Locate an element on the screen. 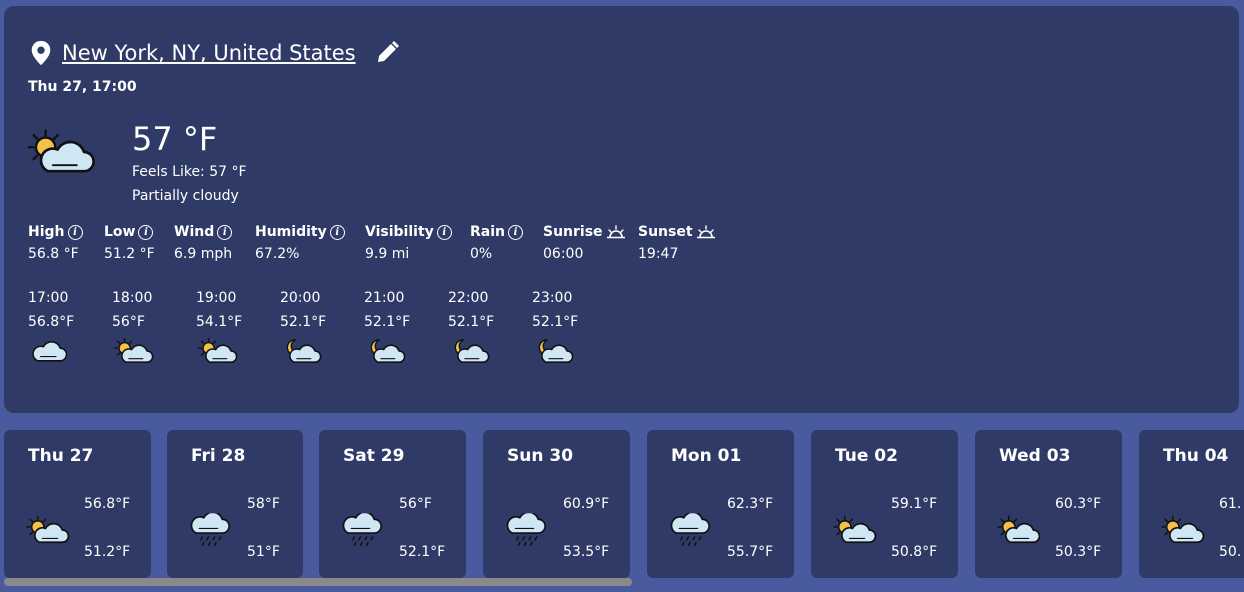  hour-item: 18:00 56°F is located at coordinates (142, 330).